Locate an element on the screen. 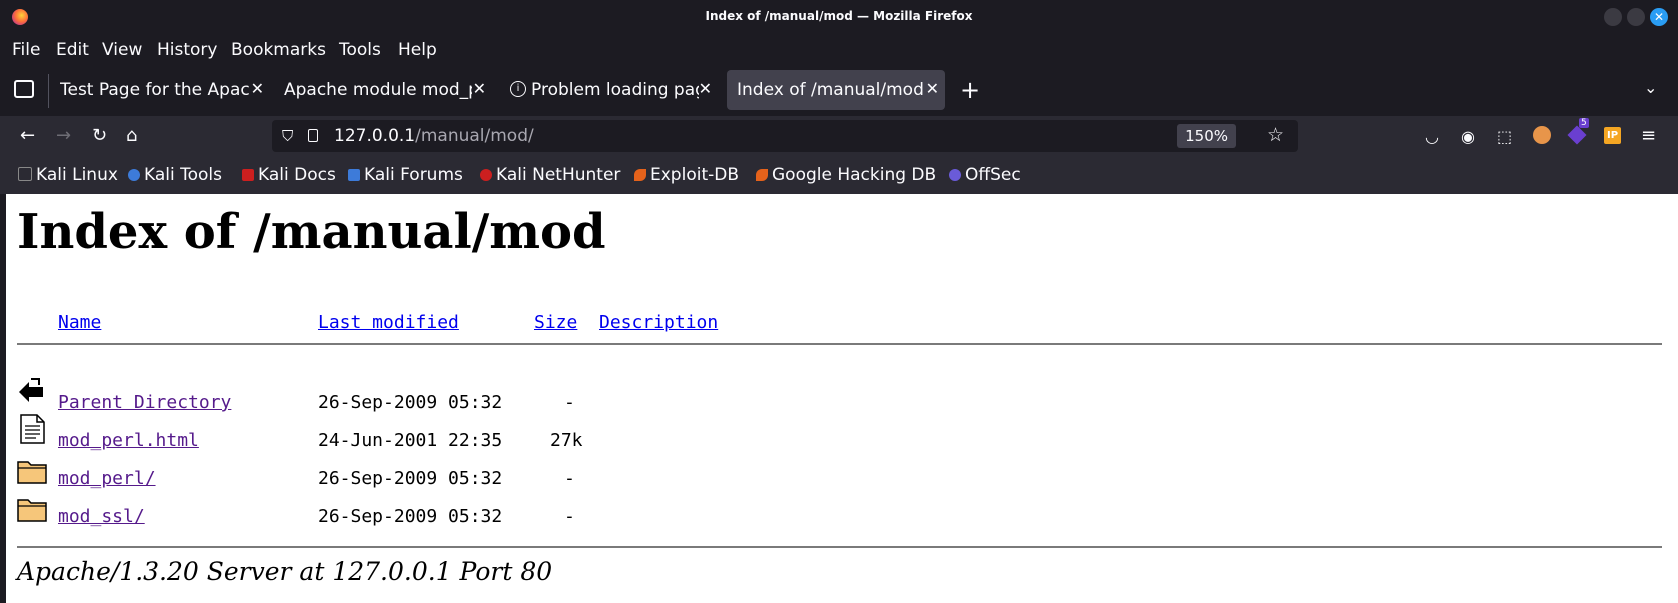 This screenshot has width=1678, height=603. back-button: ← is located at coordinates (27, 136).